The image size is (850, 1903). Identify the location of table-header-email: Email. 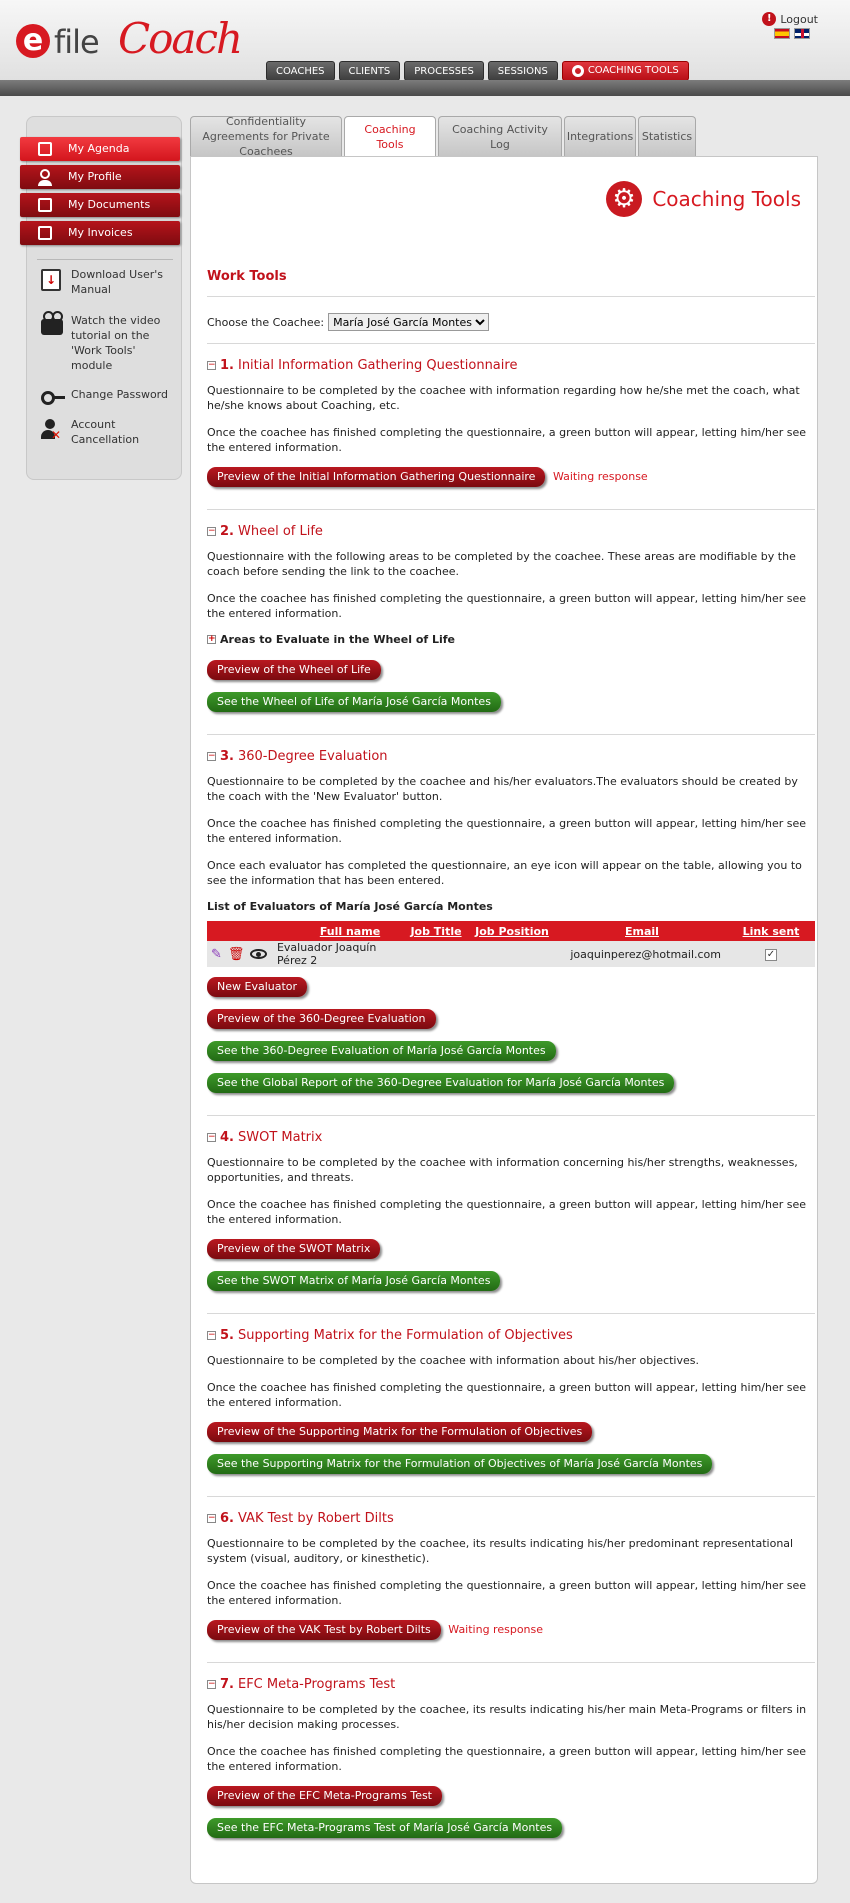
(642, 931).